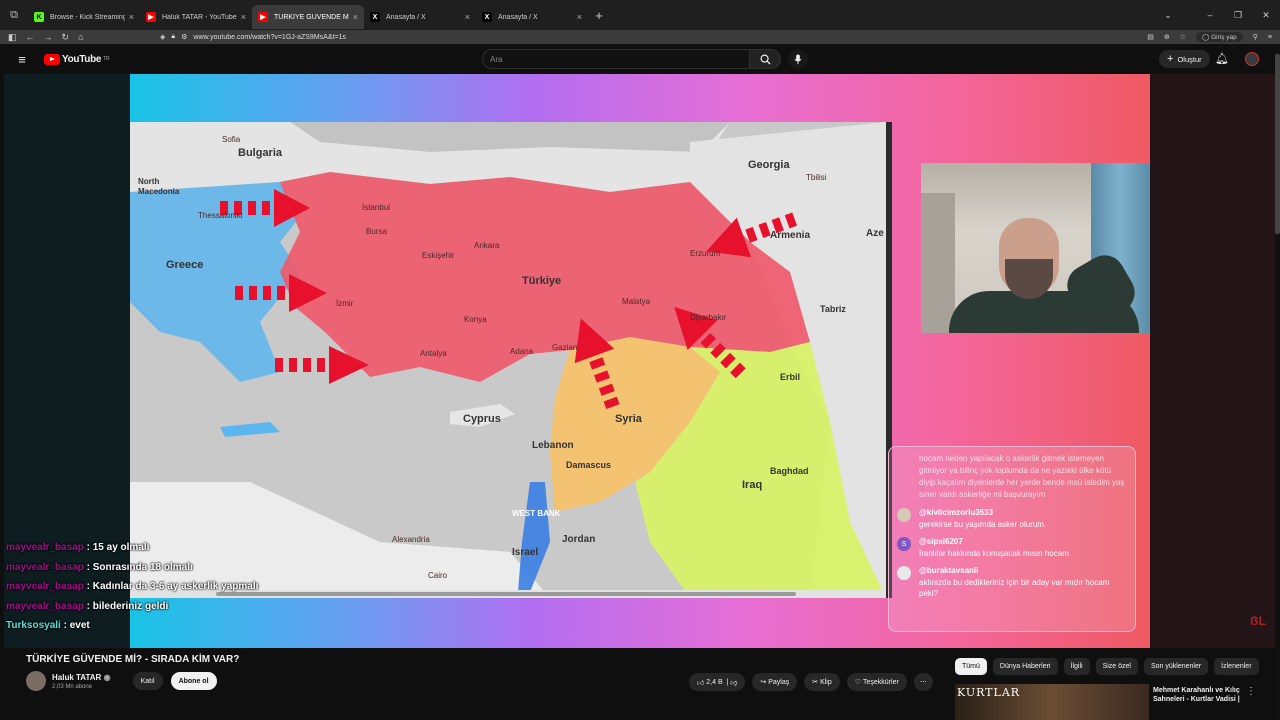  Describe the element at coordinates (84, 17) in the screenshot. I see `browser-tab: K Browse - Kick Streaming ×` at that location.